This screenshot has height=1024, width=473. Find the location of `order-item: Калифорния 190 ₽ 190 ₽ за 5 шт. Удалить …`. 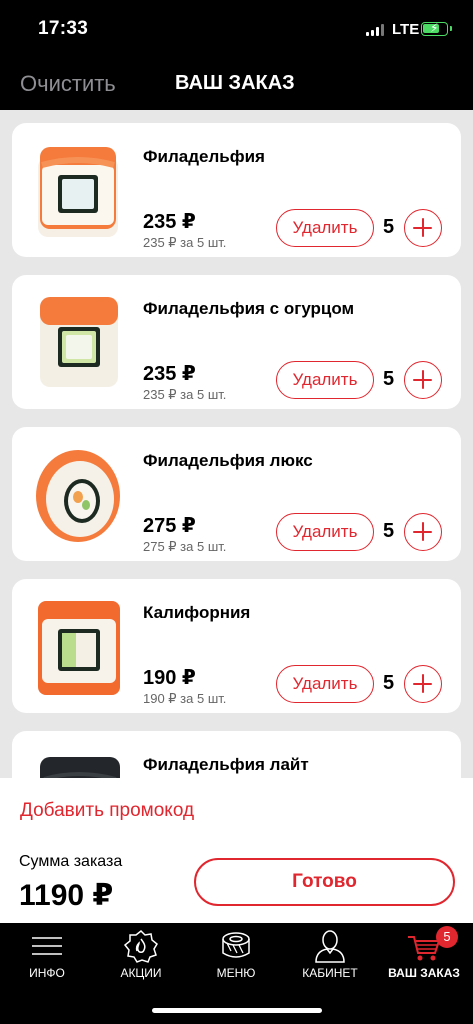

order-item: Калифорния 190 ₽ 190 ₽ за 5 шт. Удалить … is located at coordinates (236, 646).